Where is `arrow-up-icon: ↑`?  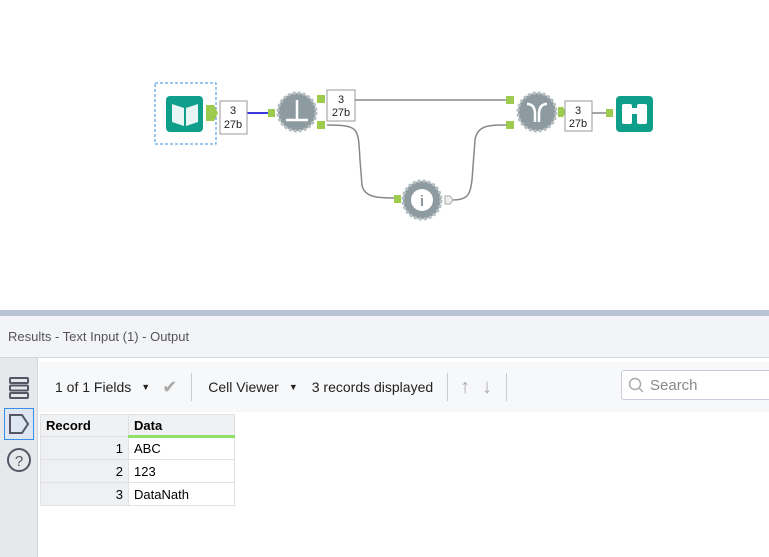
arrow-up-icon: ↑ is located at coordinates (465, 387).